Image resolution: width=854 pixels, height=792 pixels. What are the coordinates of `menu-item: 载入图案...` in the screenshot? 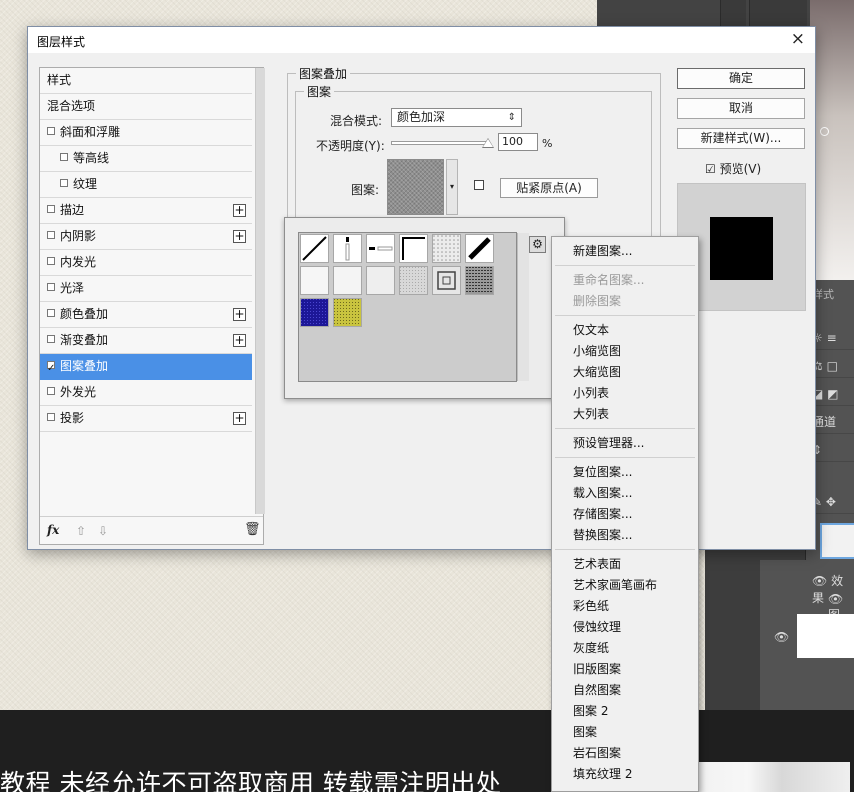 It's located at (625, 493).